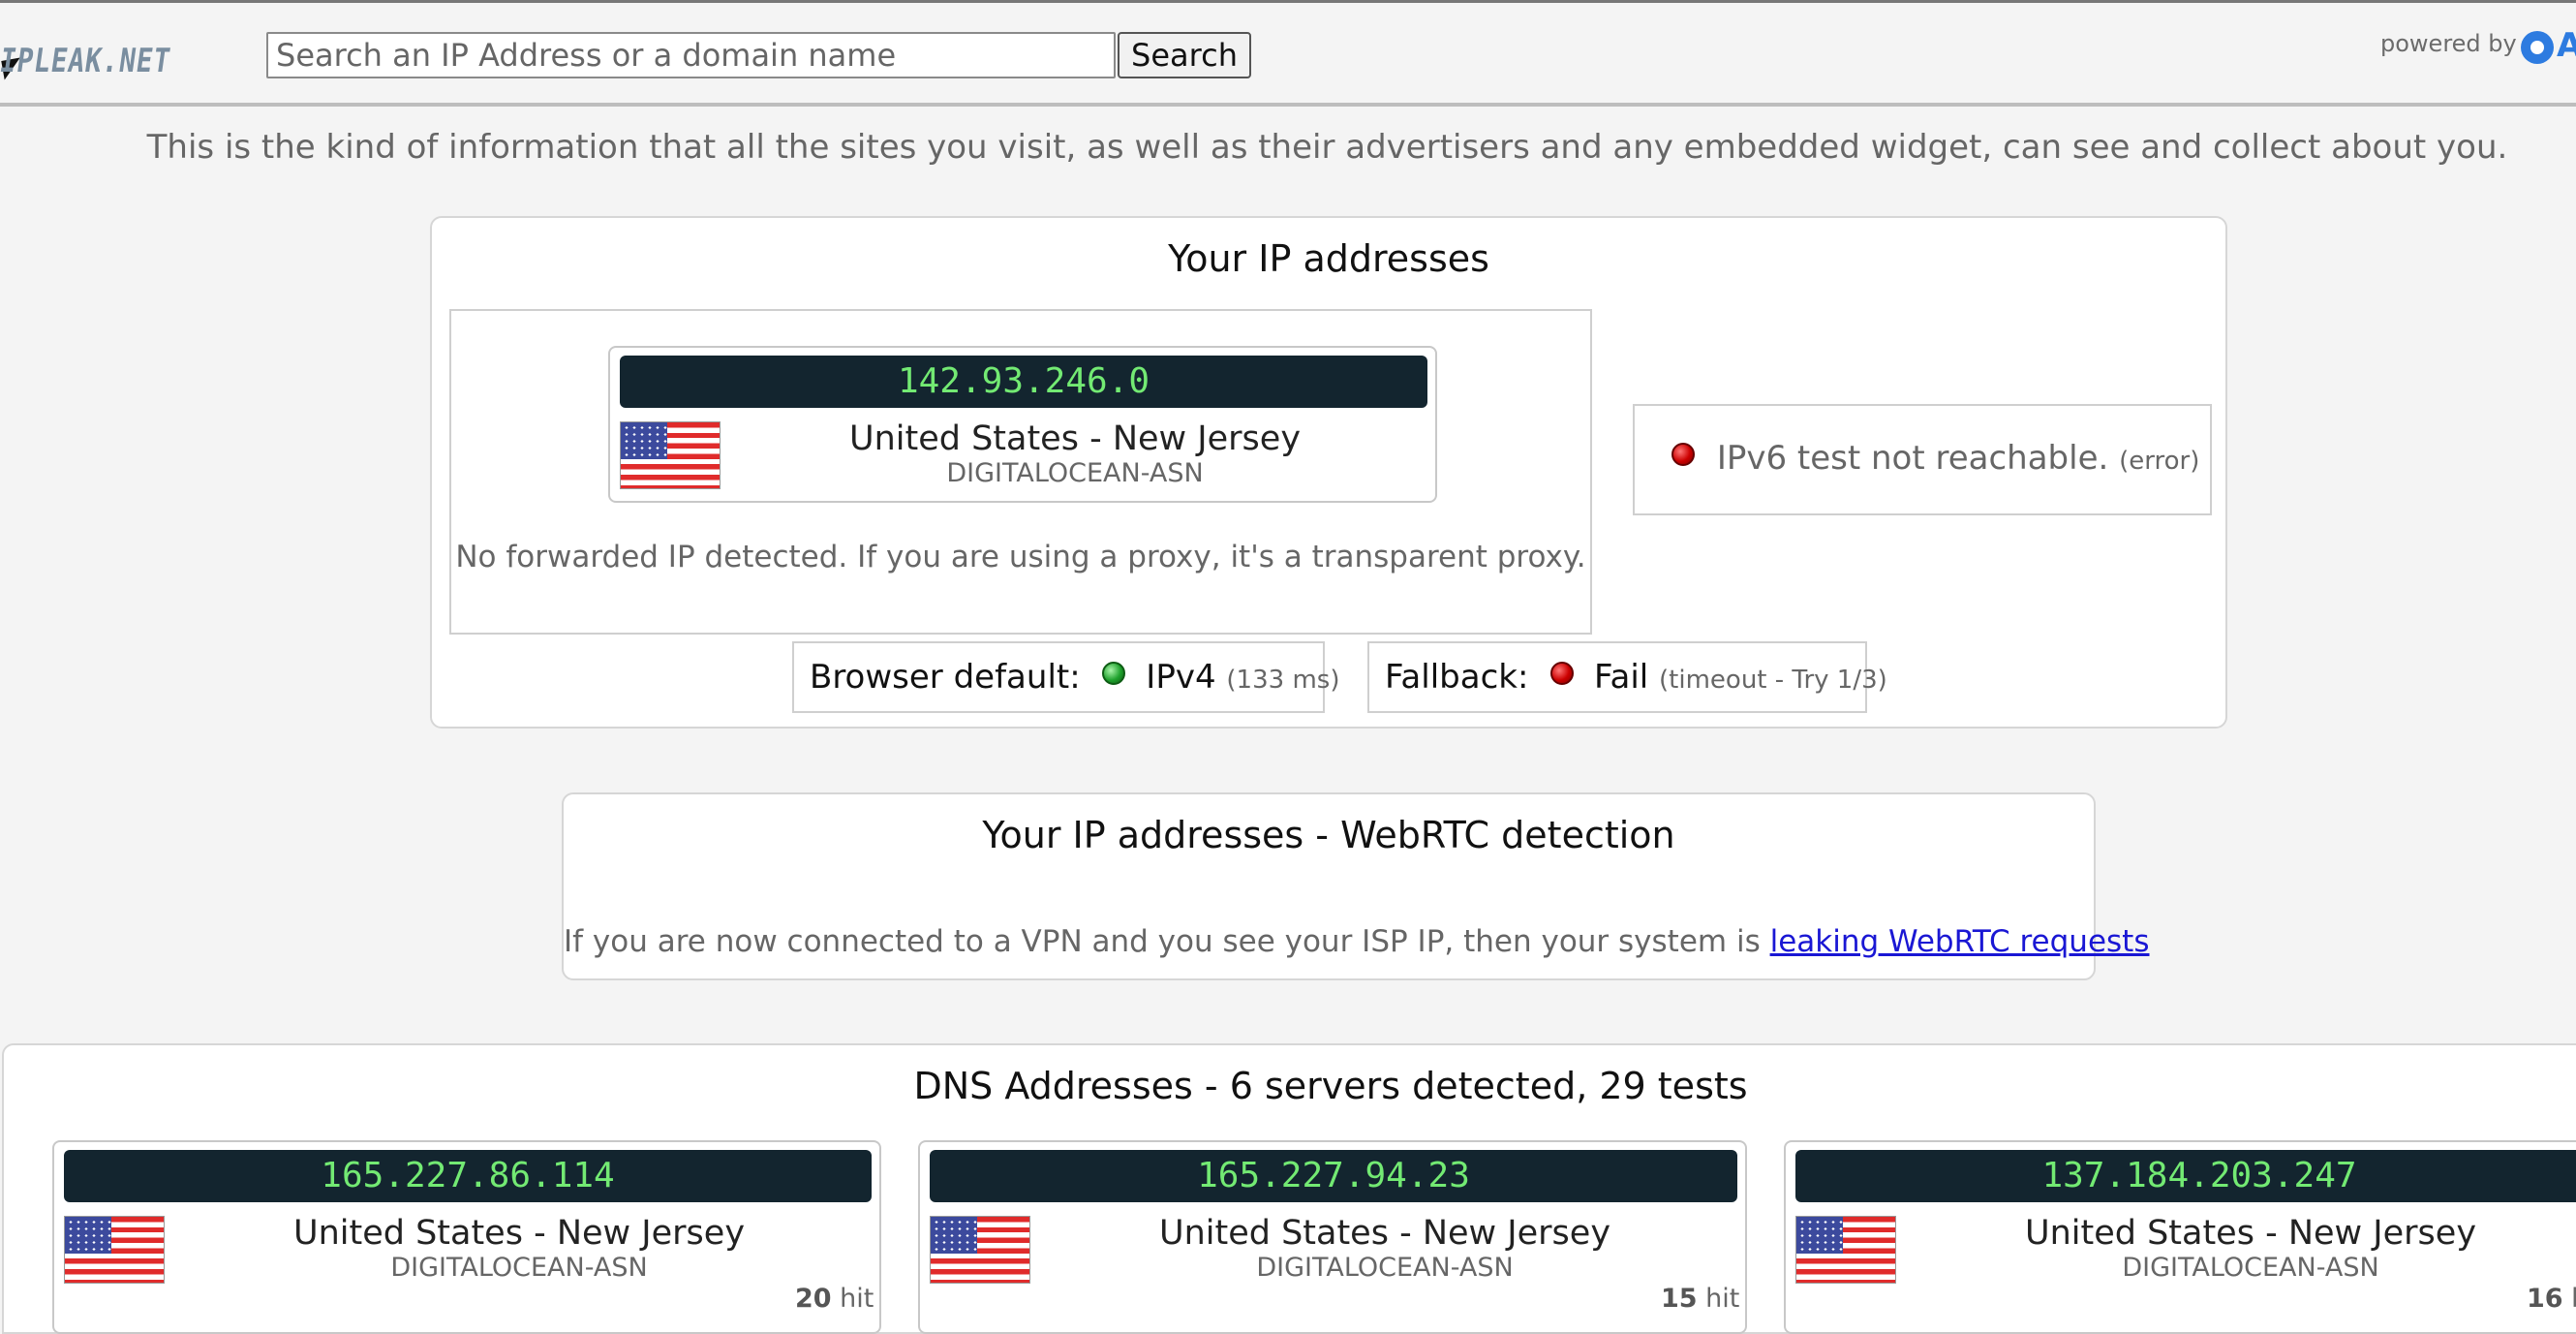  What do you see at coordinates (1181, 677) in the screenshot?
I see `browser-default-protocol: IPv4` at bounding box center [1181, 677].